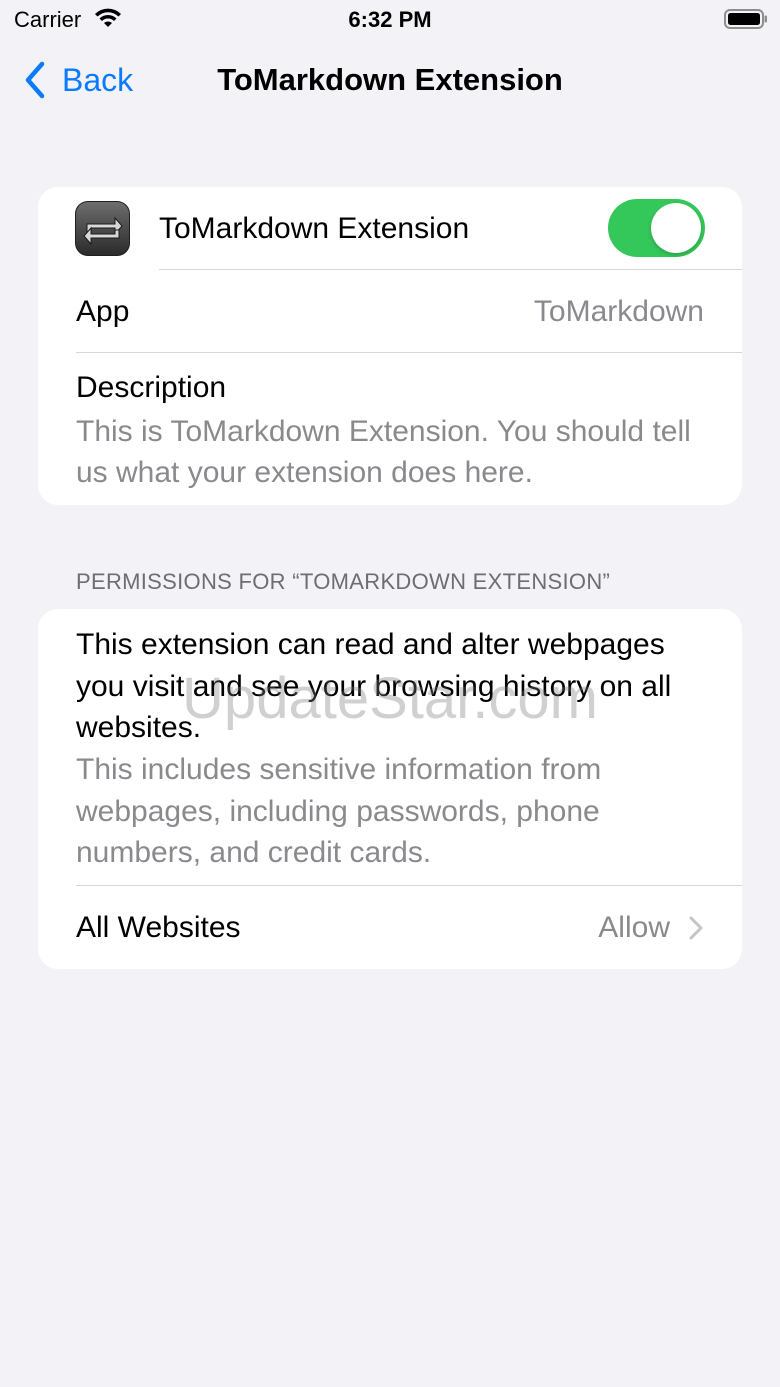  I want to click on extension-toggle-row: ToMarkdown Extension, so click(390, 228).